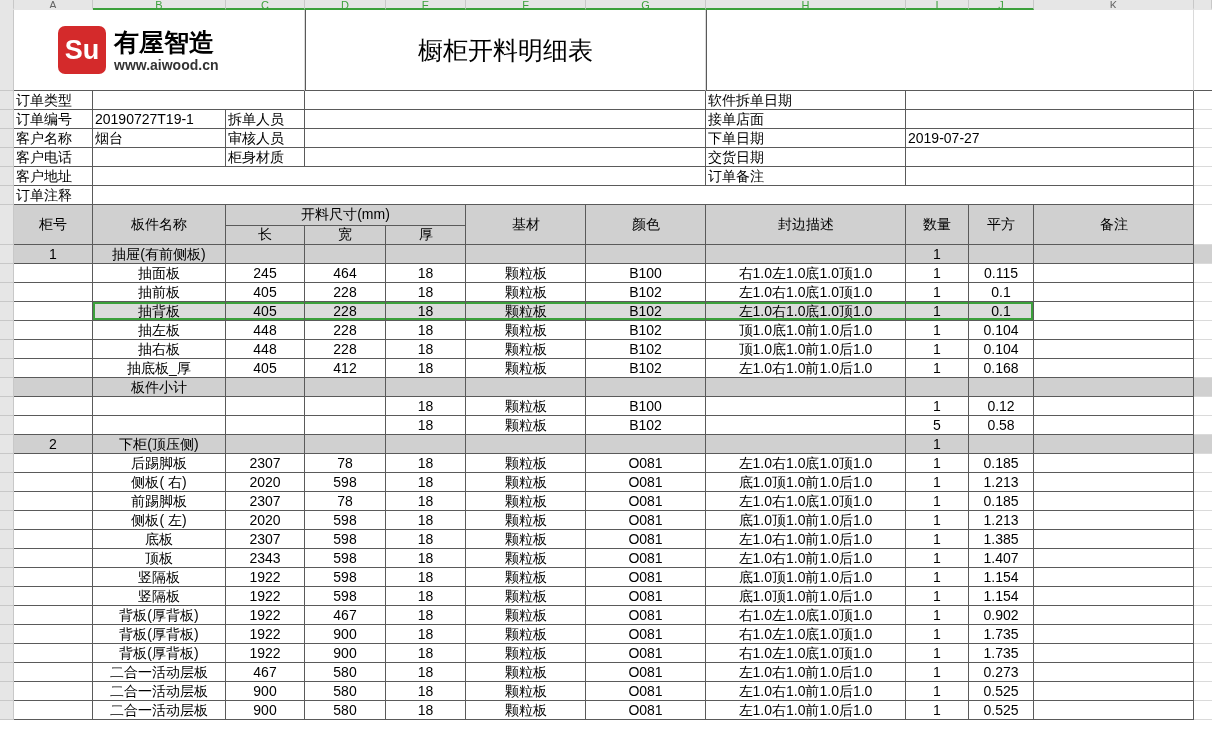 Image resolution: width=1212 pixels, height=736 pixels. I want to click on table-cell: 0.902, so click(1001, 615).